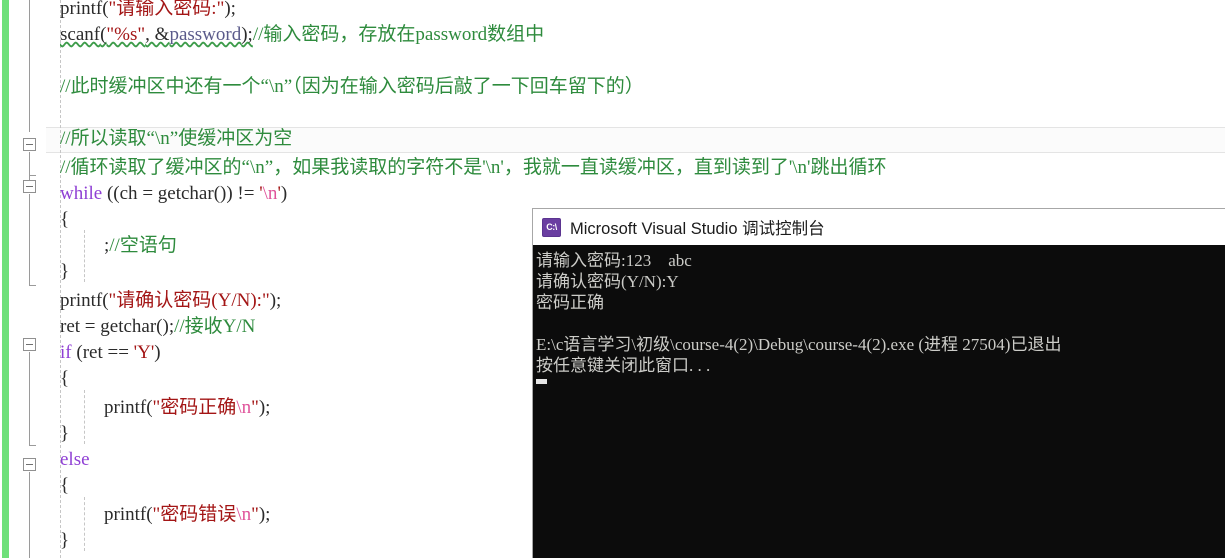 The image size is (1225, 558). I want to click on console-line: 请输入密码:123 abc, so click(614, 260).